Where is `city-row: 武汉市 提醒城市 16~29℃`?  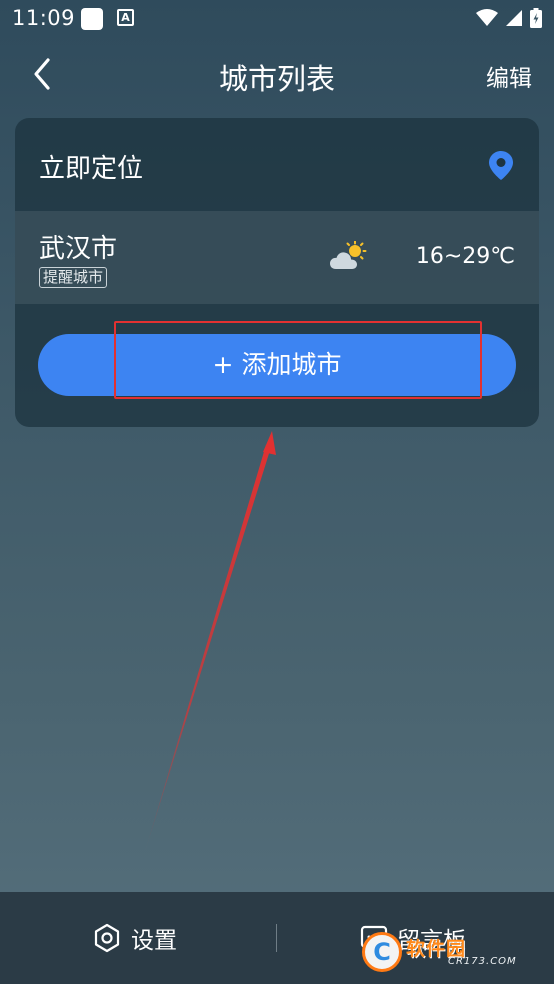
city-row: 武汉市 提醒城市 16~29℃ is located at coordinates (277, 257).